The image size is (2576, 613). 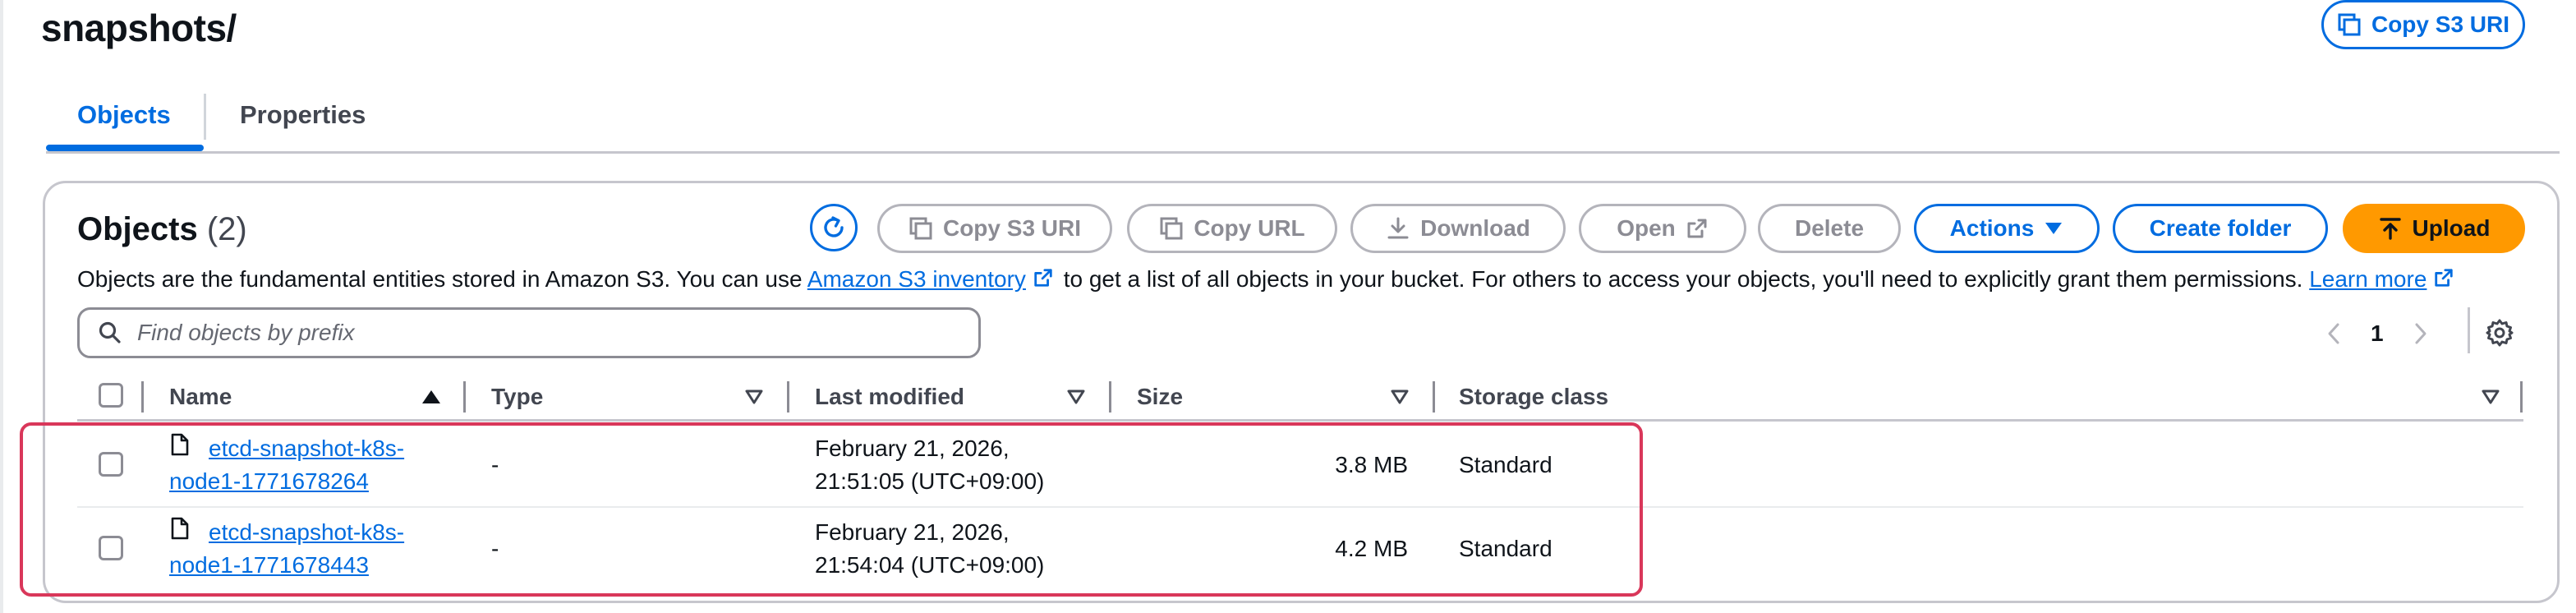 What do you see at coordinates (125, 148) in the screenshot?
I see `tab-active-indicator` at bounding box center [125, 148].